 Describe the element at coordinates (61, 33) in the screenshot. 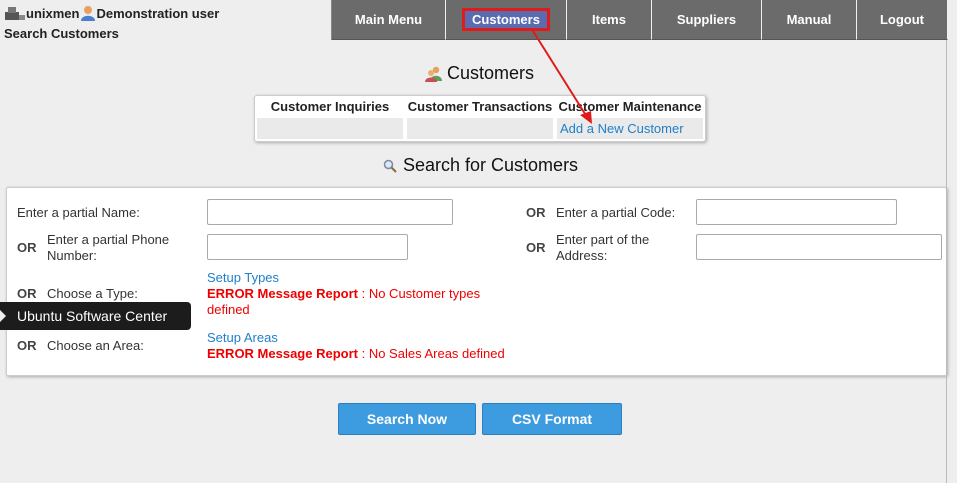

I see `page-title: Search Customers` at that location.